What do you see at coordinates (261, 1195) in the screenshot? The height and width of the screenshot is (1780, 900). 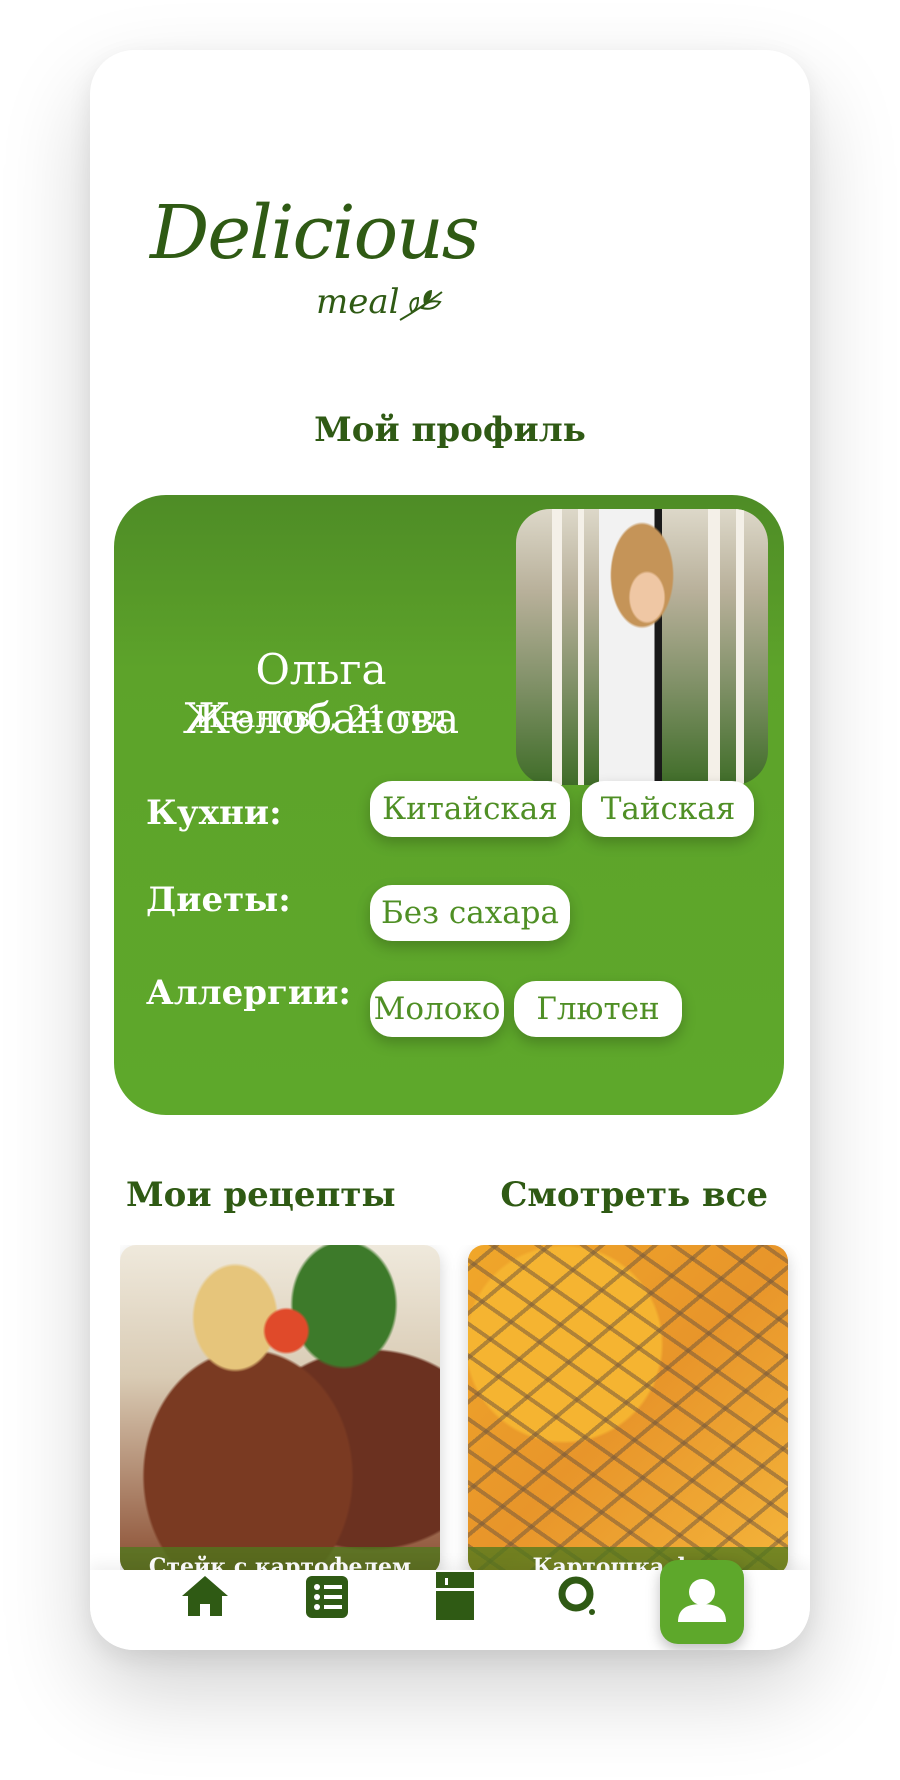 I see `my-recipes-title: Мои рецепты` at bounding box center [261, 1195].